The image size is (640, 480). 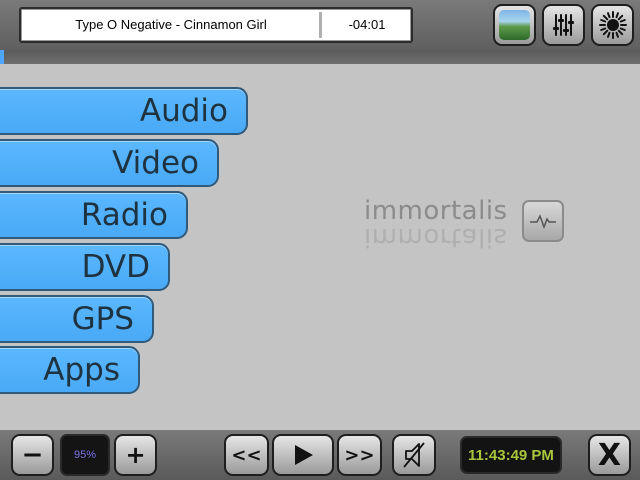 I want to click on strip-accent, so click(x=2, y=57).